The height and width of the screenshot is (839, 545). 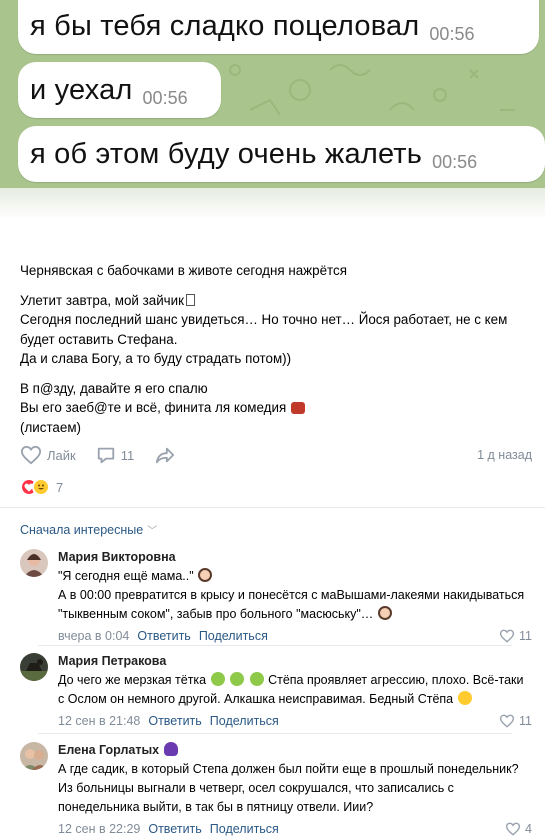 What do you see at coordinates (295, 661) in the screenshot?
I see `comment-author: Мария Петракова` at bounding box center [295, 661].